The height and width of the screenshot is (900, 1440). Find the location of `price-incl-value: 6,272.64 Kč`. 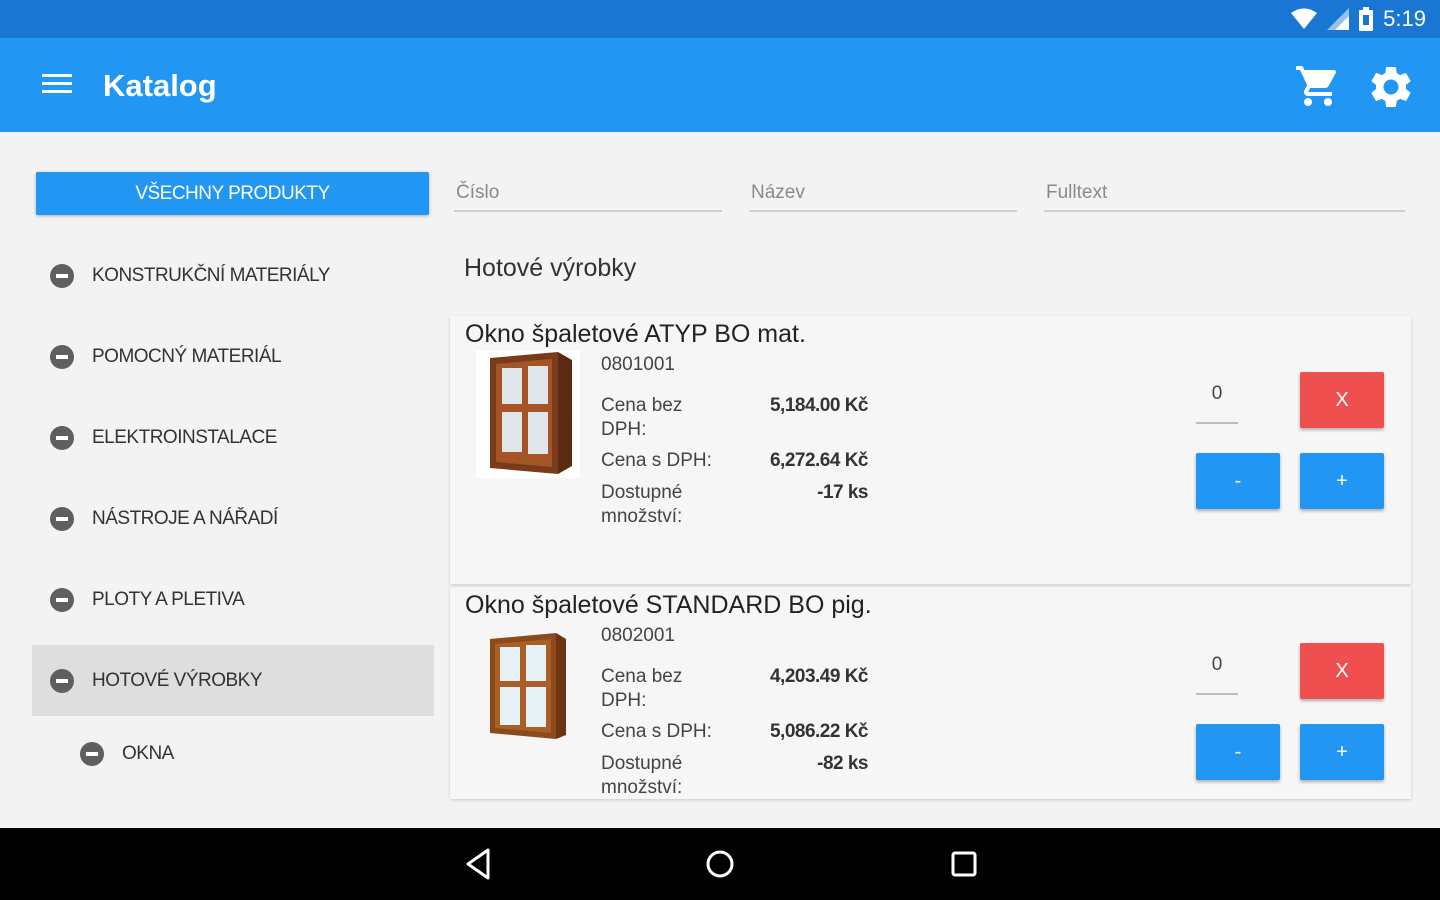

price-incl-value: 6,272.64 Kč is located at coordinates (819, 460).